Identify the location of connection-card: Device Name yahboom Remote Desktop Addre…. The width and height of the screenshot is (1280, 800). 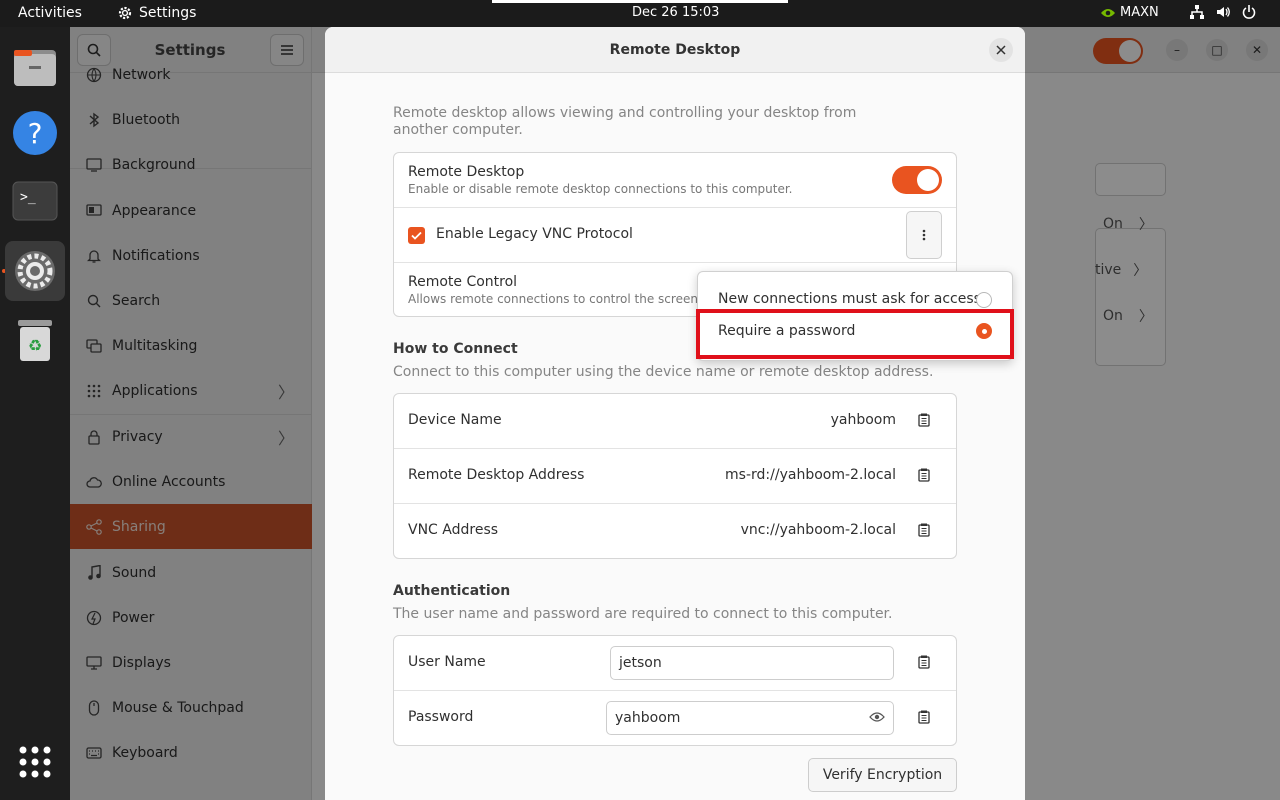
(675, 476).